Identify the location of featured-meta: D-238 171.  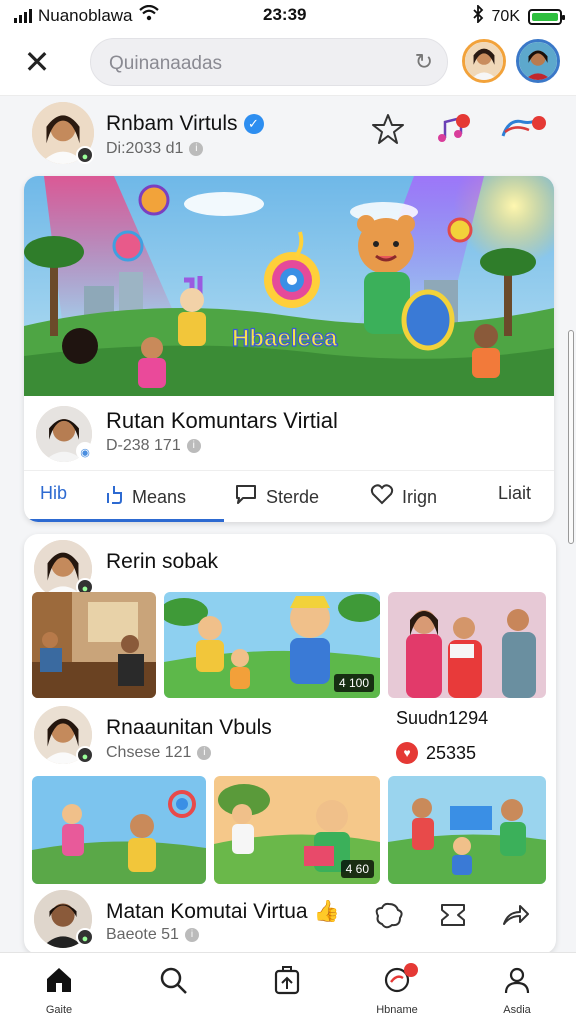
(143, 445).